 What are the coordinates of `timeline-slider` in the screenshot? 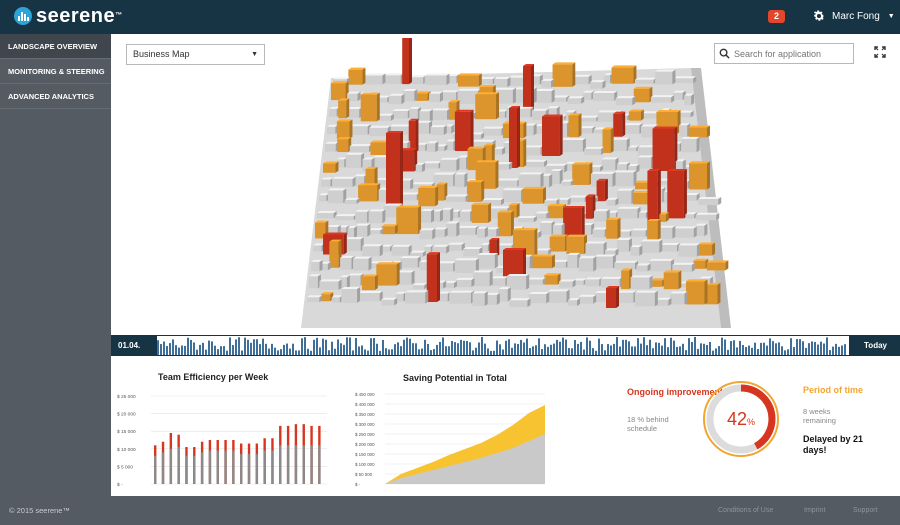 It's located at (503, 345).